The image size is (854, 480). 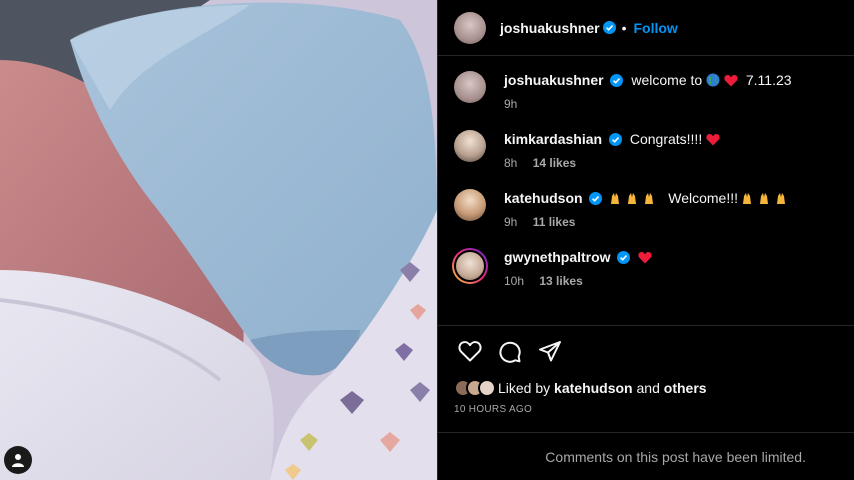 I want to click on liked-by-user: katehudson, so click(x=593, y=388).